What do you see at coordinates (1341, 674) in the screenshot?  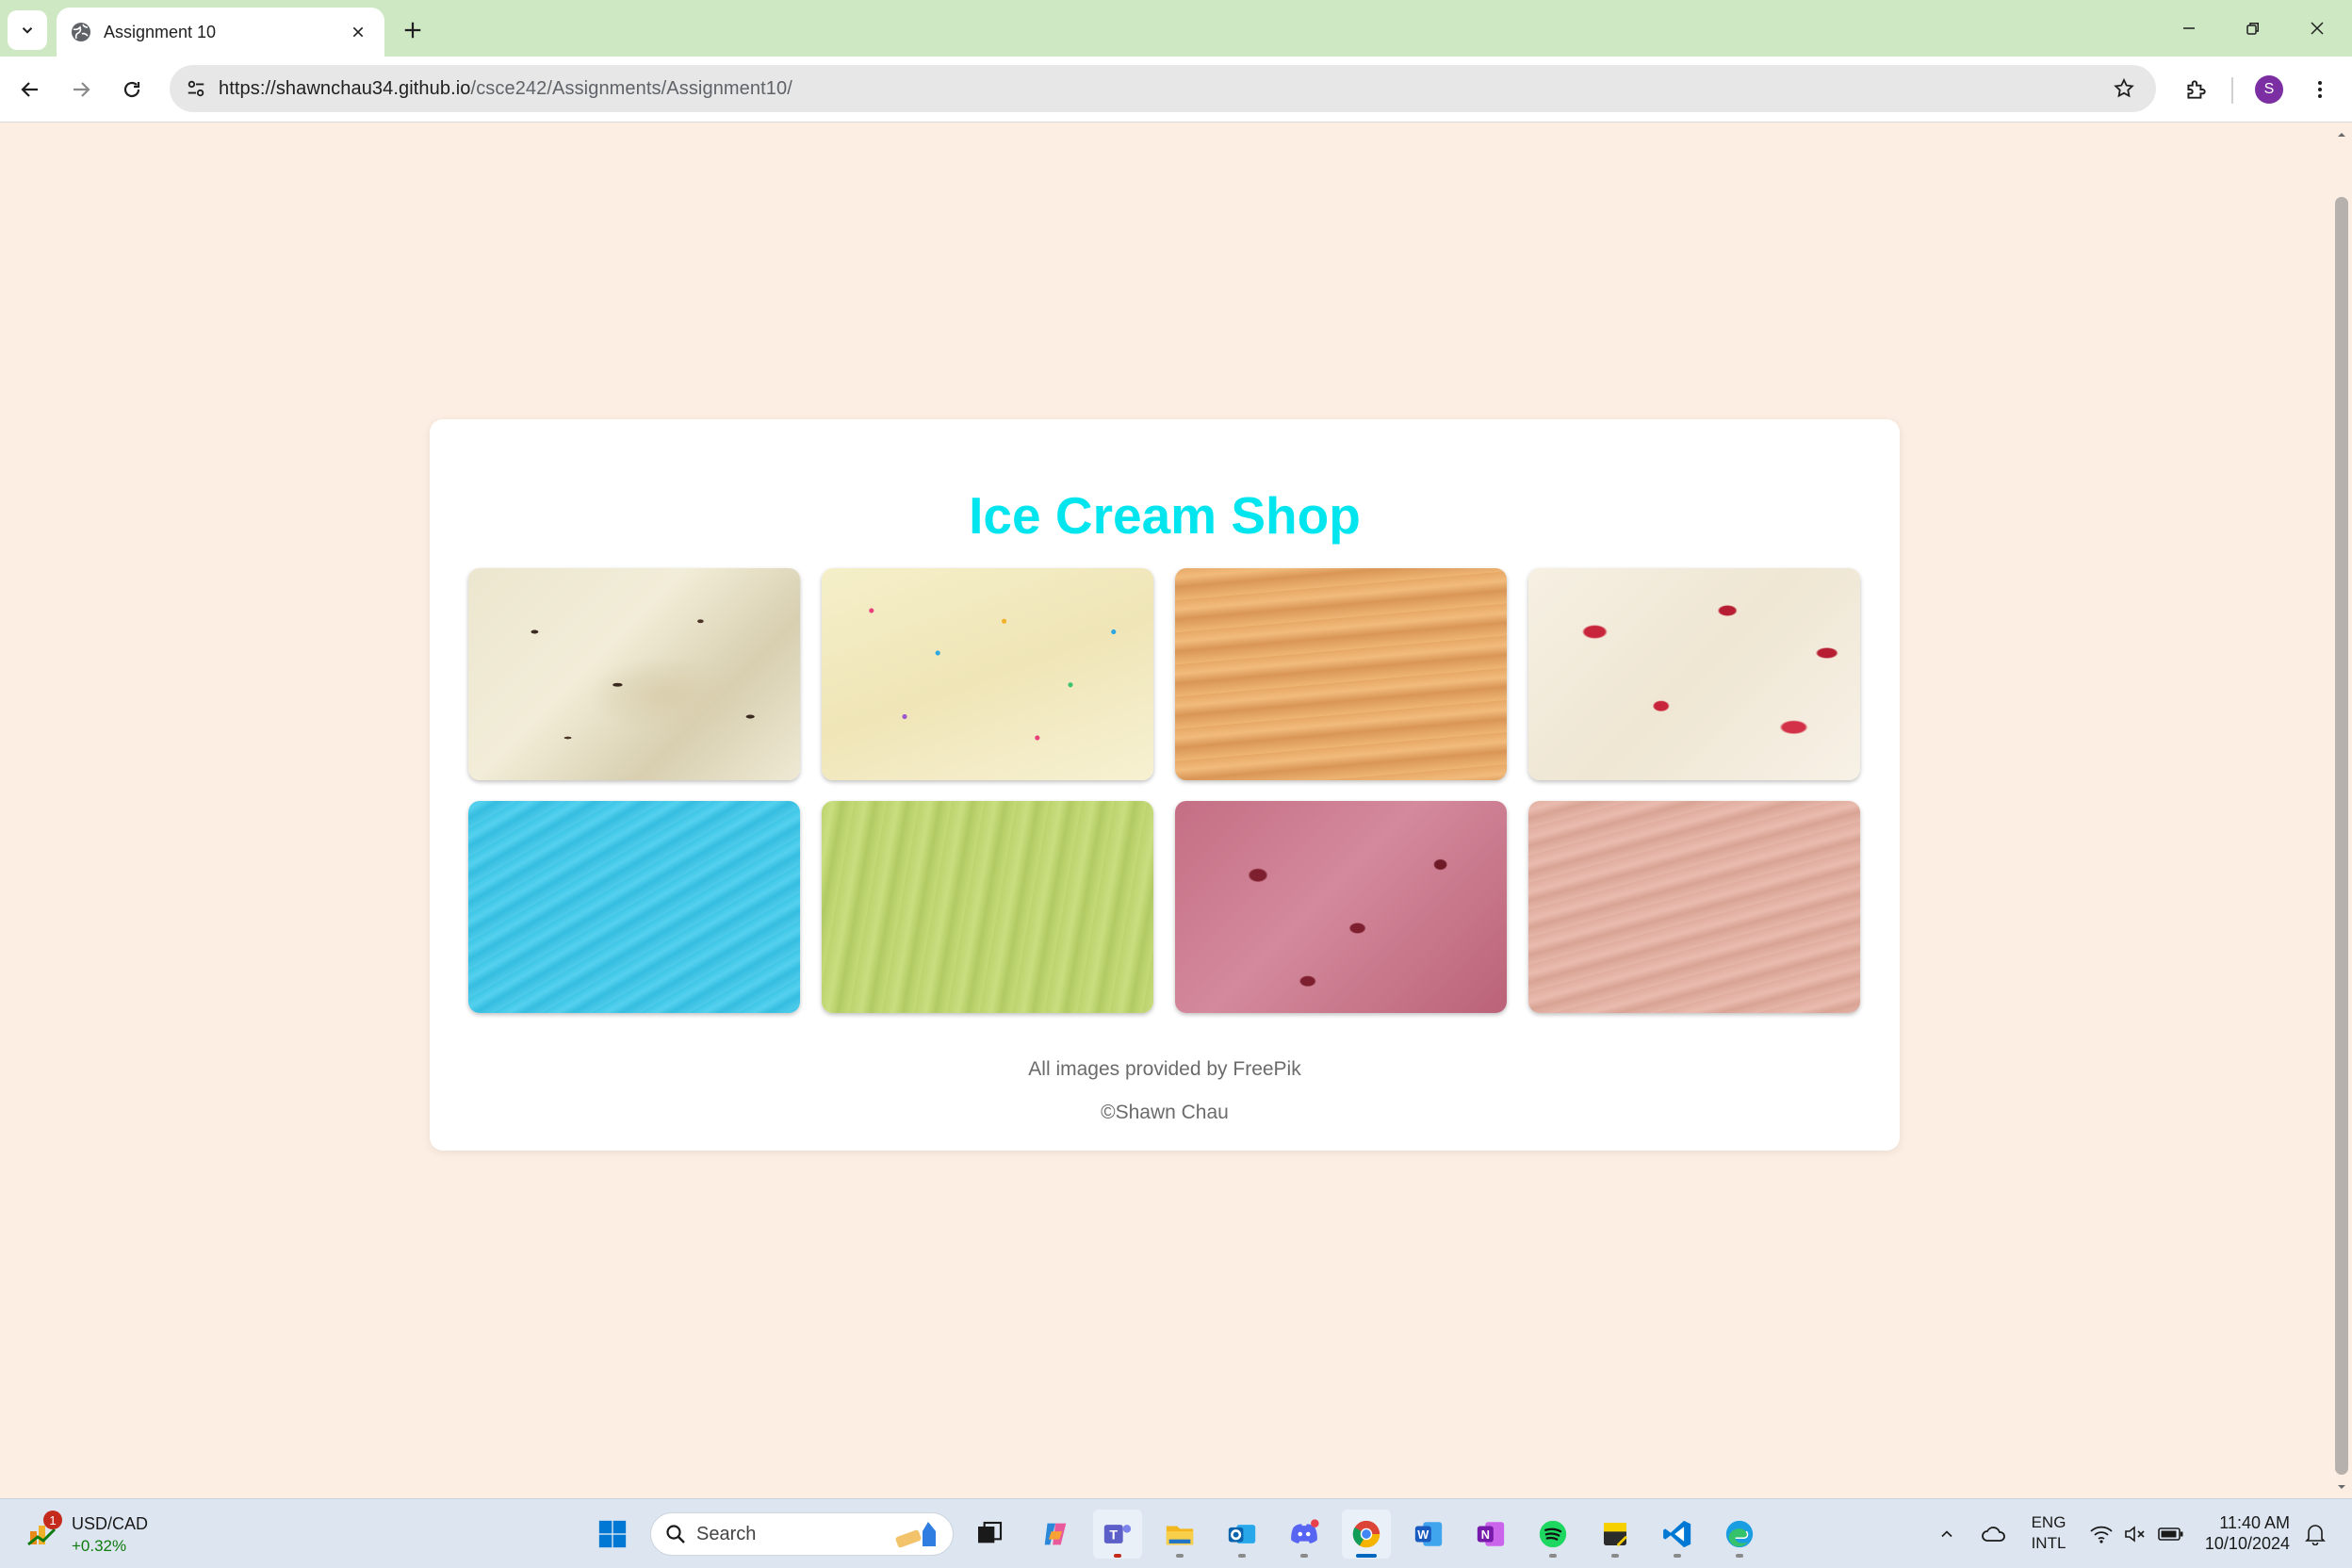 I see `flavor-image-caramel` at bounding box center [1341, 674].